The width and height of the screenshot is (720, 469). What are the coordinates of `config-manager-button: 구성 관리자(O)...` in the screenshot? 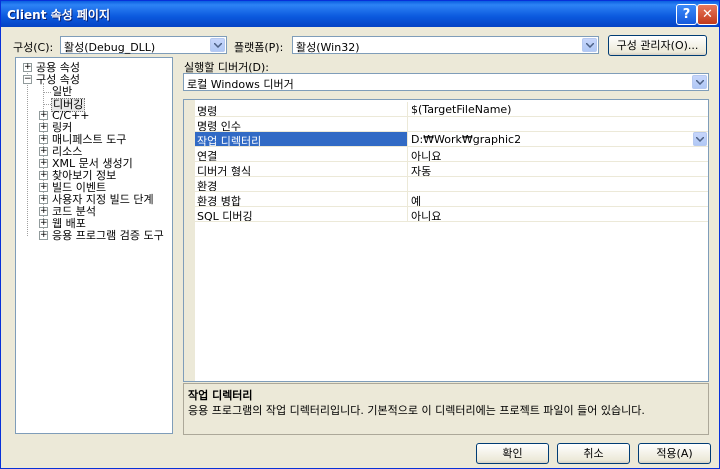 It's located at (657, 45).